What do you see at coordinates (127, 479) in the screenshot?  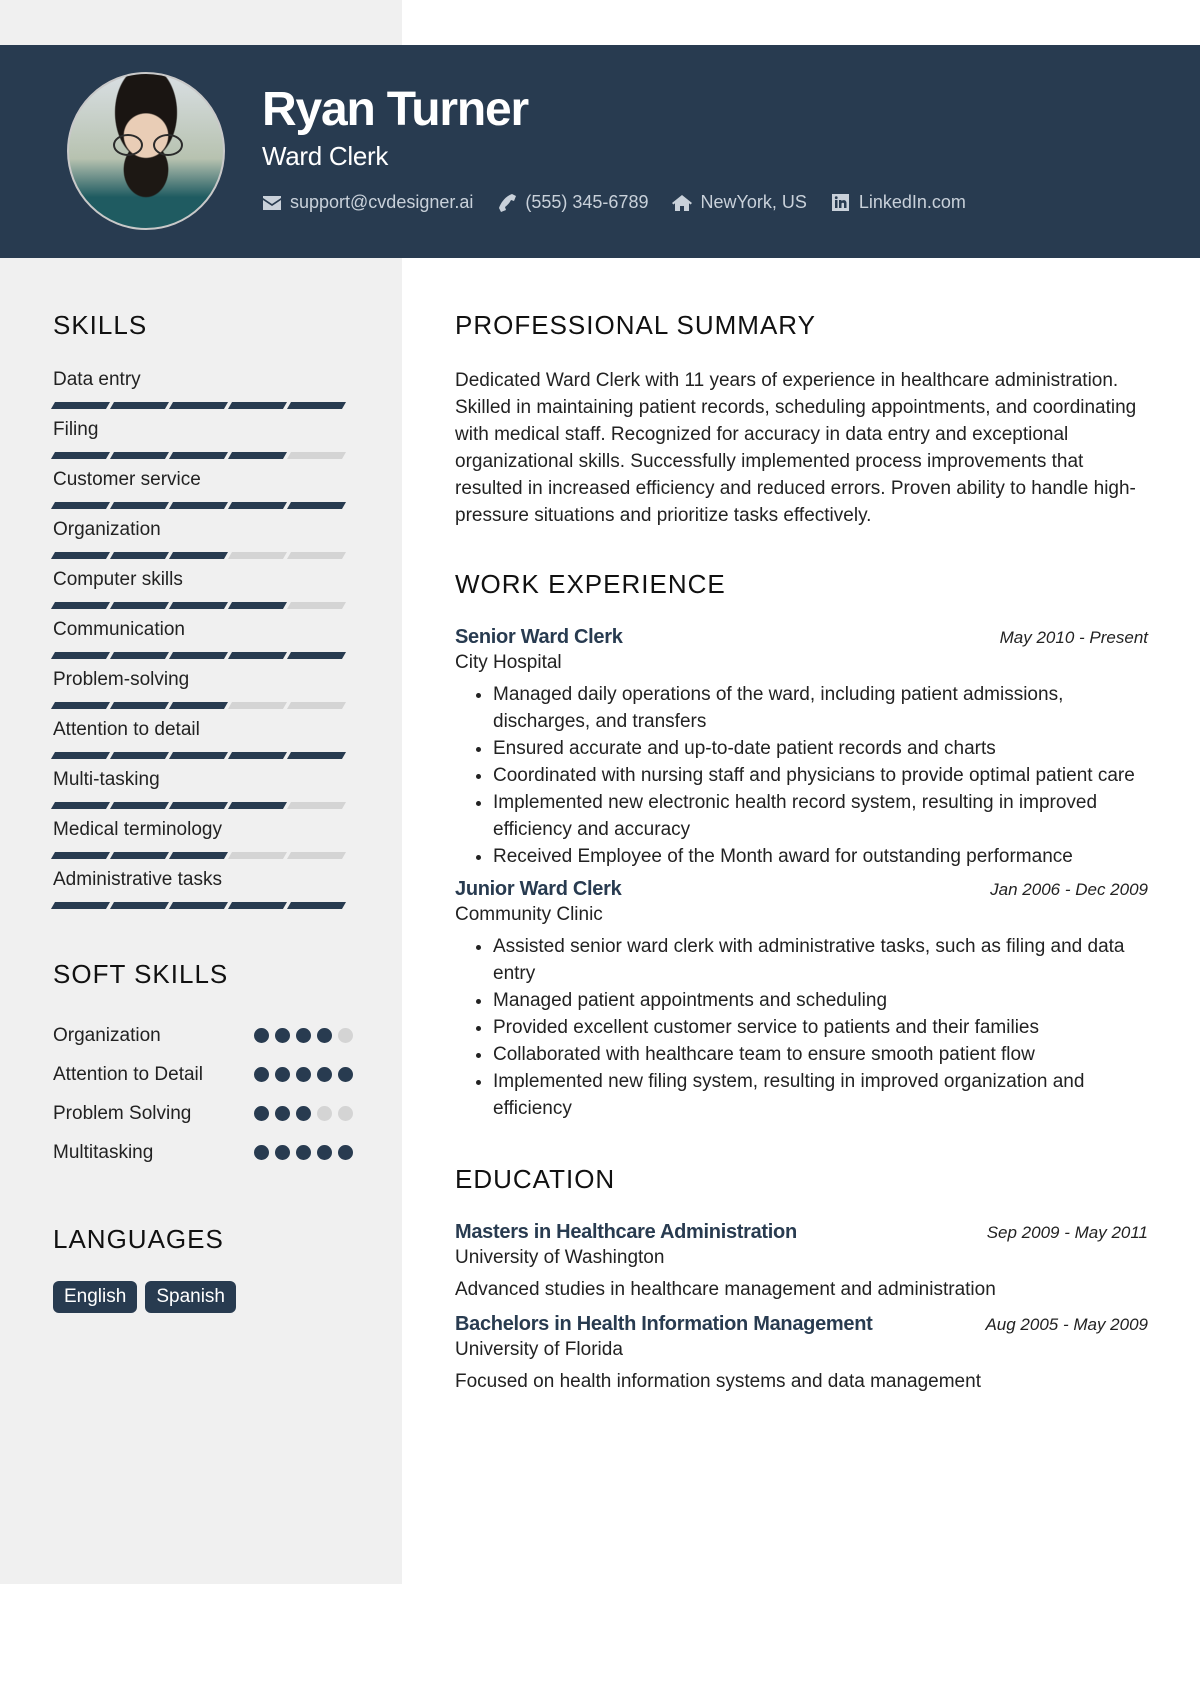 I see `skill-name: Customer service` at bounding box center [127, 479].